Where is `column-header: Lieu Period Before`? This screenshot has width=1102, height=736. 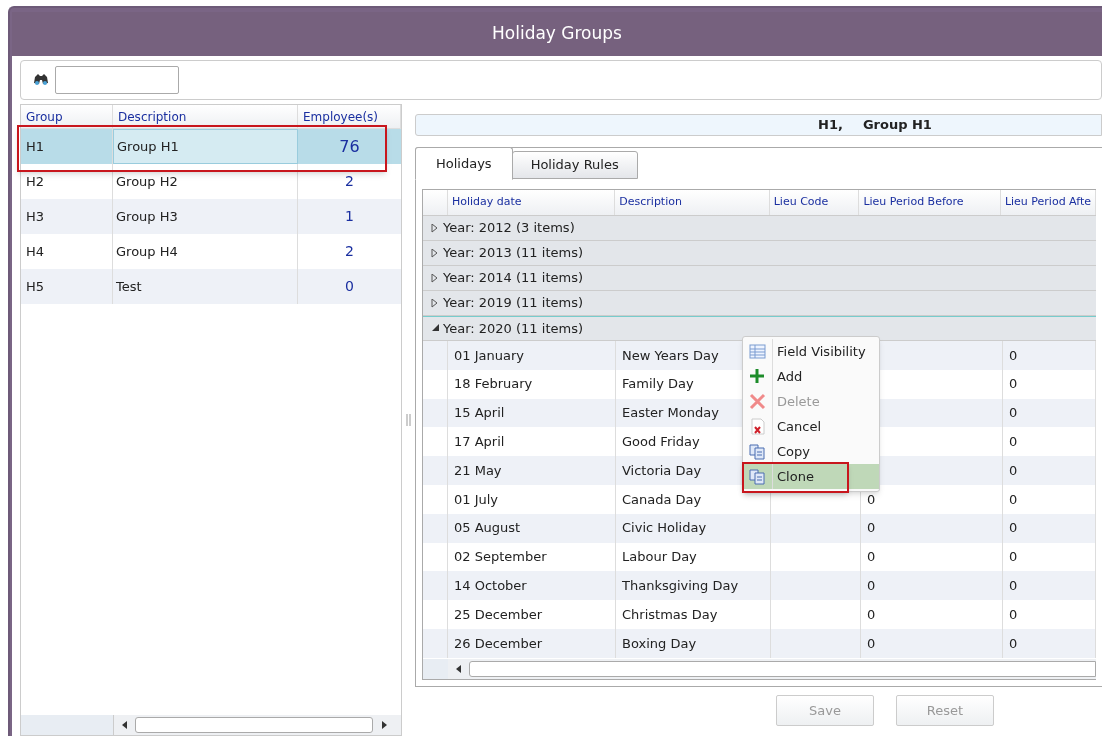 column-header: Lieu Period Before is located at coordinates (913, 202).